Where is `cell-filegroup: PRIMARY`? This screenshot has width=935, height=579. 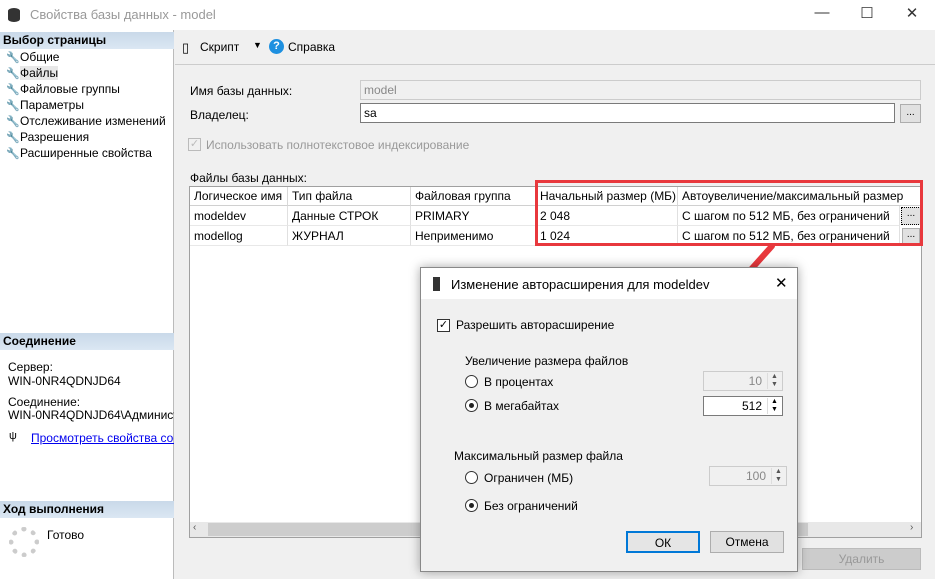 cell-filegroup: PRIMARY is located at coordinates (473, 216).